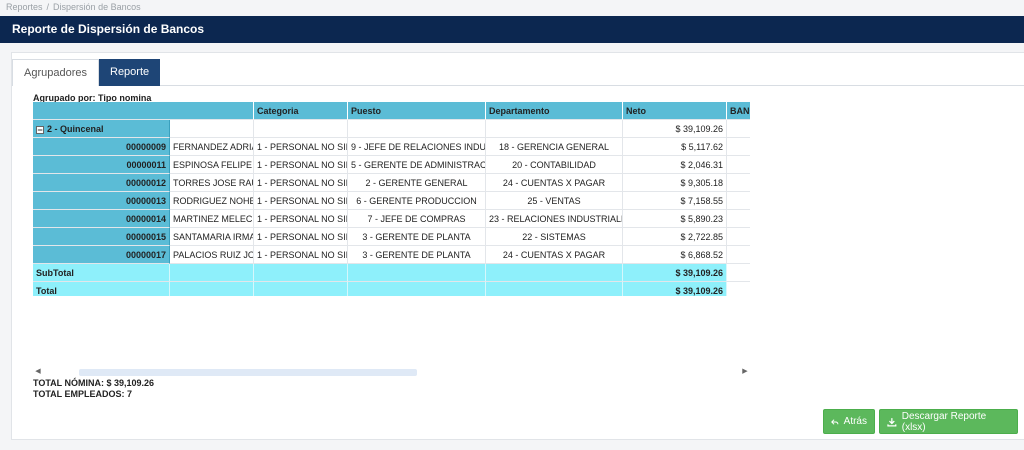  What do you see at coordinates (417, 165) in the screenshot?
I see `employee-puesto: 5 - GERENTE DE ADMINISTRACION` at bounding box center [417, 165].